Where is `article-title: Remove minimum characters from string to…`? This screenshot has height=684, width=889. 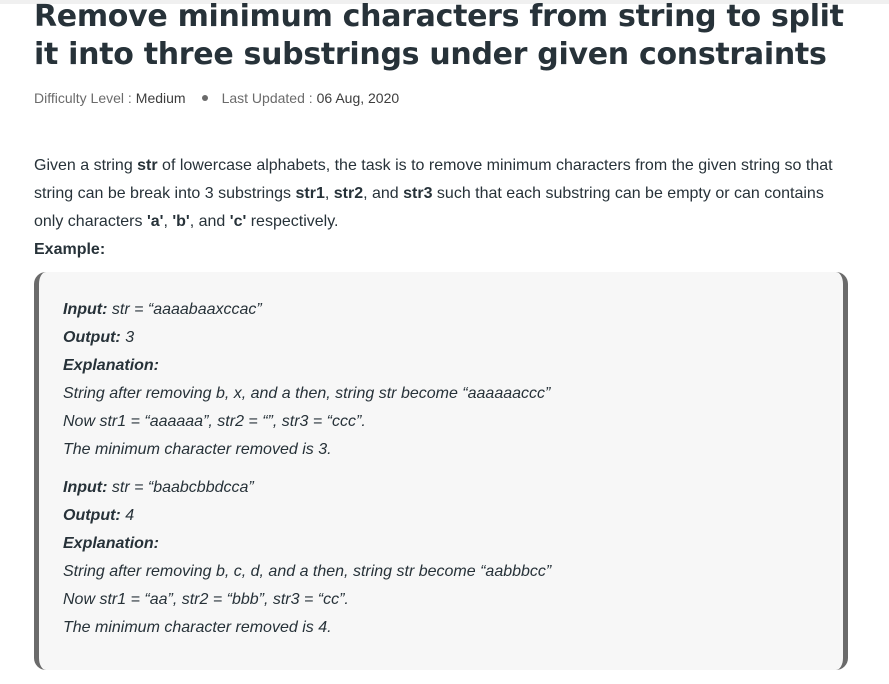
article-title: Remove minimum characters from string to… is located at coordinates (439, 36).